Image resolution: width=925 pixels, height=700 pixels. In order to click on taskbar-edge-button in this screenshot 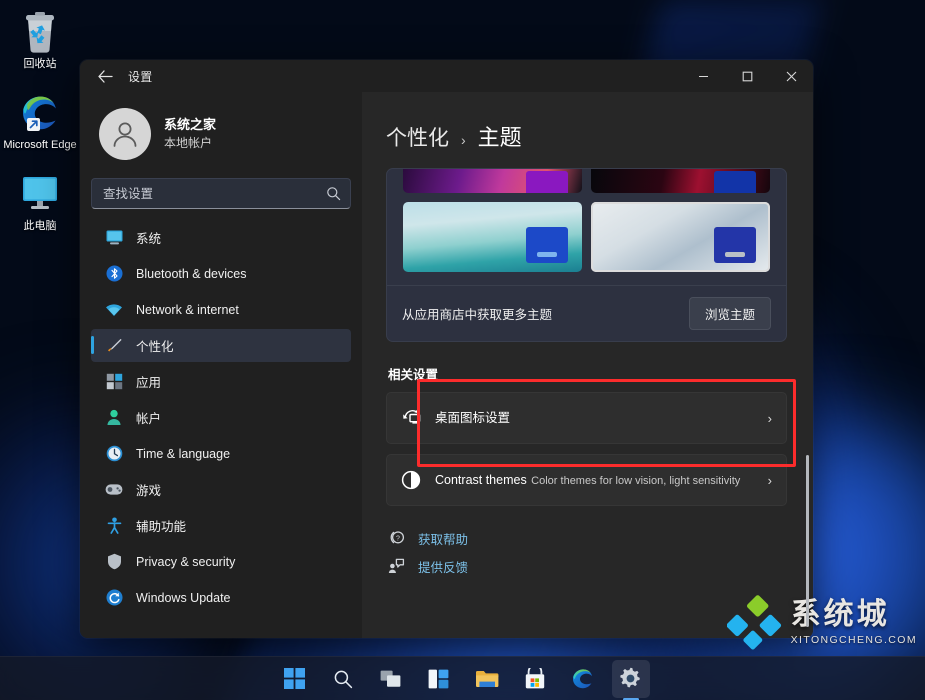, I will do `click(583, 679)`.